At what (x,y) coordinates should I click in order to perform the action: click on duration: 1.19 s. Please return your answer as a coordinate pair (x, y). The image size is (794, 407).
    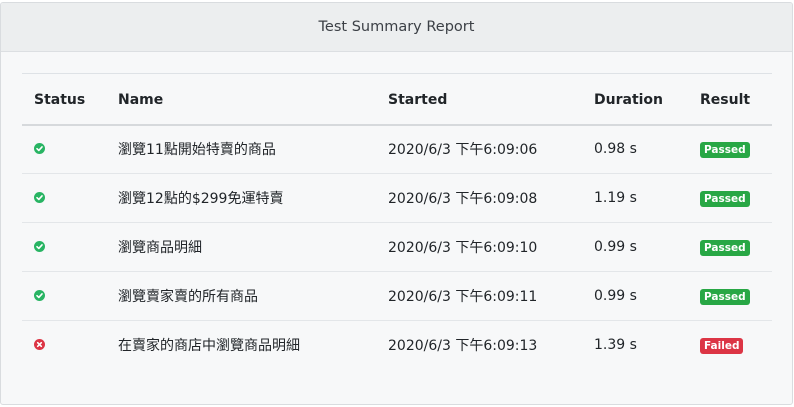
    Looking at the image, I should click on (635, 198).